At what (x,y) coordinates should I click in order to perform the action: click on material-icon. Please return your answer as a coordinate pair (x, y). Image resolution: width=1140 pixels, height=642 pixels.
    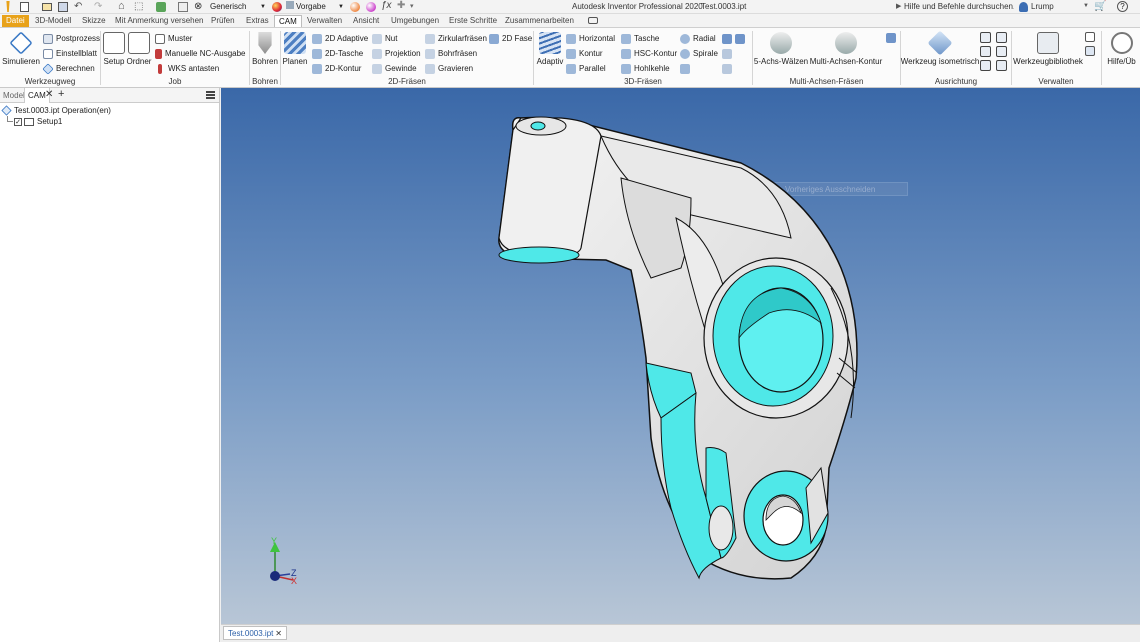
    Looking at the image, I should click on (355, 7).